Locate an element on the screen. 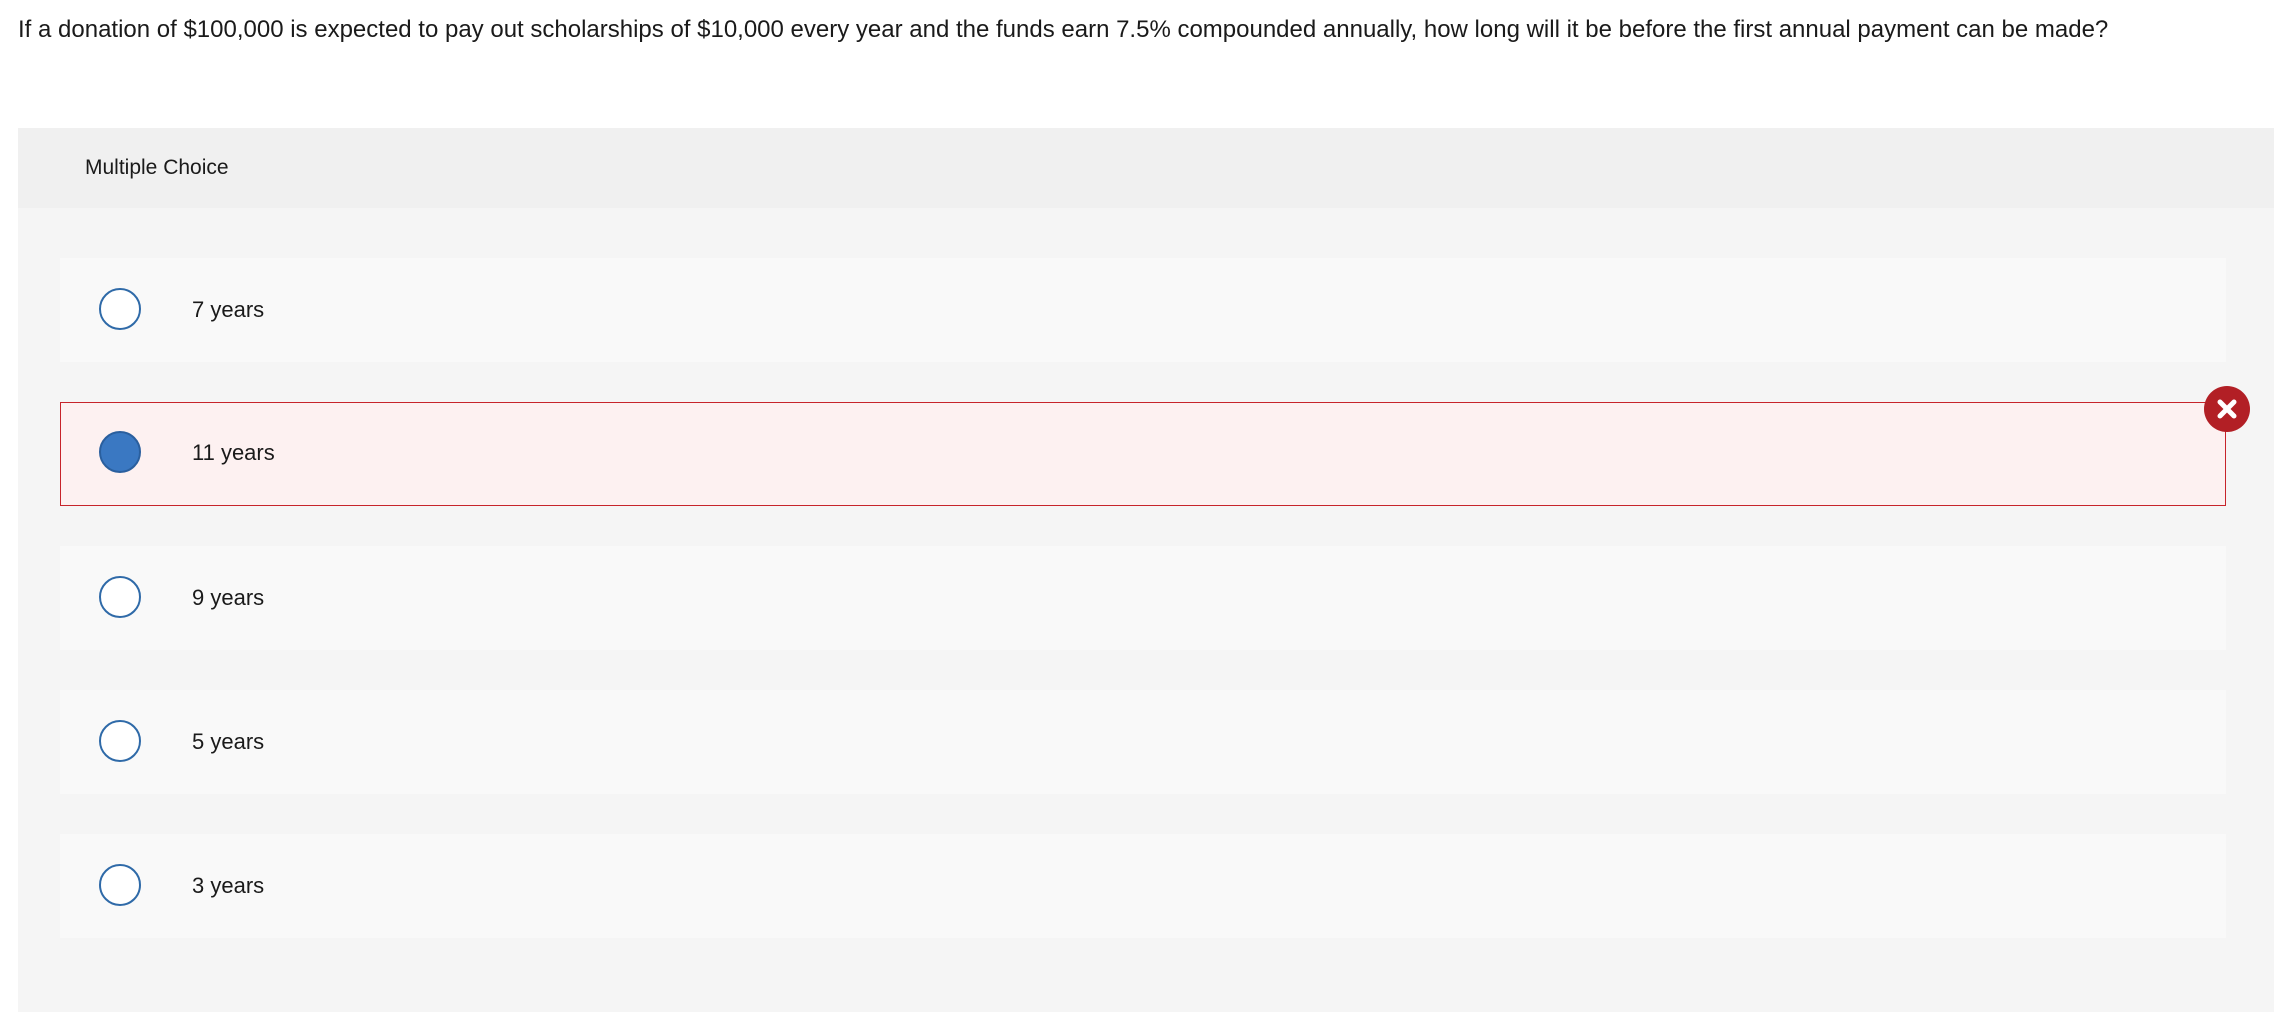 The height and width of the screenshot is (1012, 2284). panel-title: Multiple Choice is located at coordinates (157, 167).